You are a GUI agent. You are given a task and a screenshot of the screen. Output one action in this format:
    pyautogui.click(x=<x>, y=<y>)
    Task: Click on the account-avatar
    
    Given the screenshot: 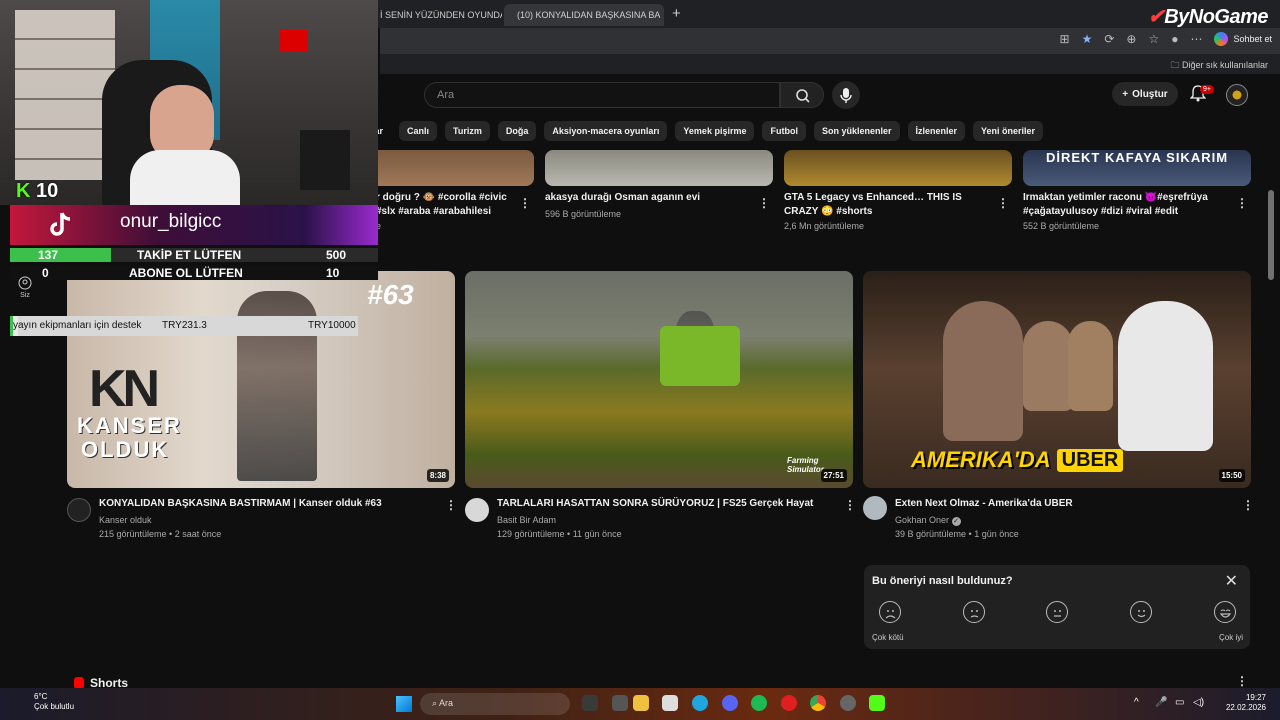 What is the action you would take?
    pyautogui.click(x=1237, y=95)
    